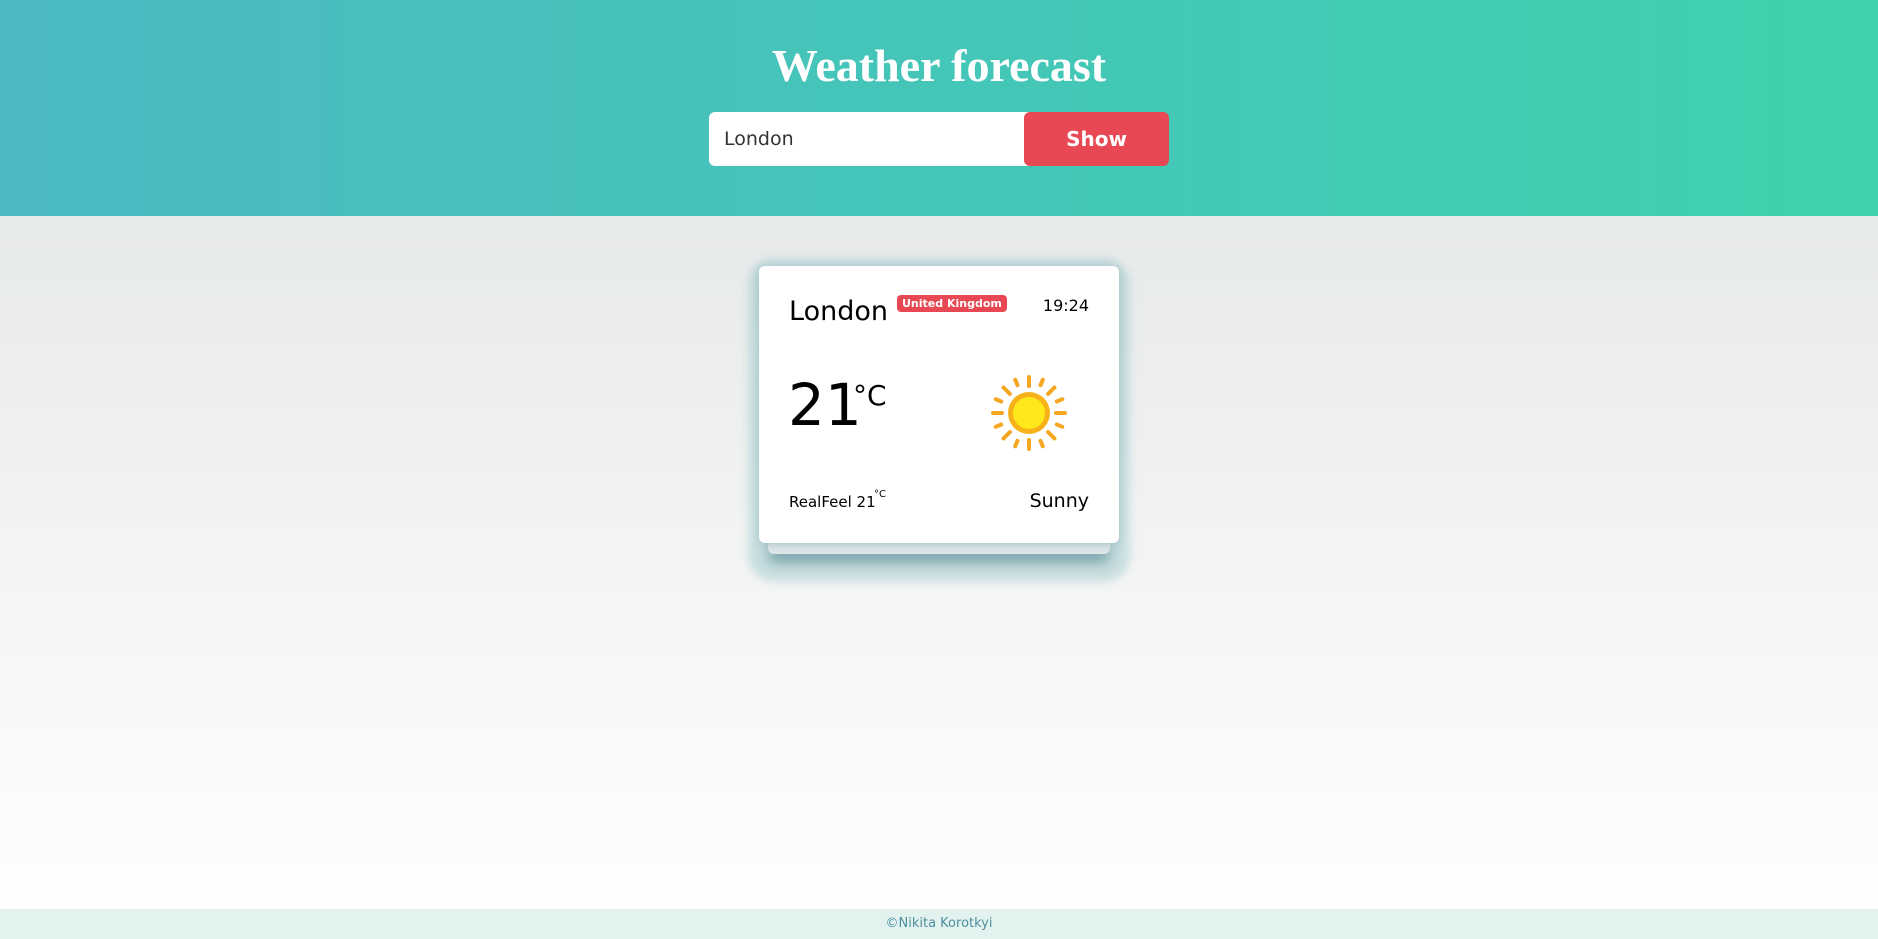  What do you see at coordinates (874, 139) in the screenshot?
I see `city-search-input` at bounding box center [874, 139].